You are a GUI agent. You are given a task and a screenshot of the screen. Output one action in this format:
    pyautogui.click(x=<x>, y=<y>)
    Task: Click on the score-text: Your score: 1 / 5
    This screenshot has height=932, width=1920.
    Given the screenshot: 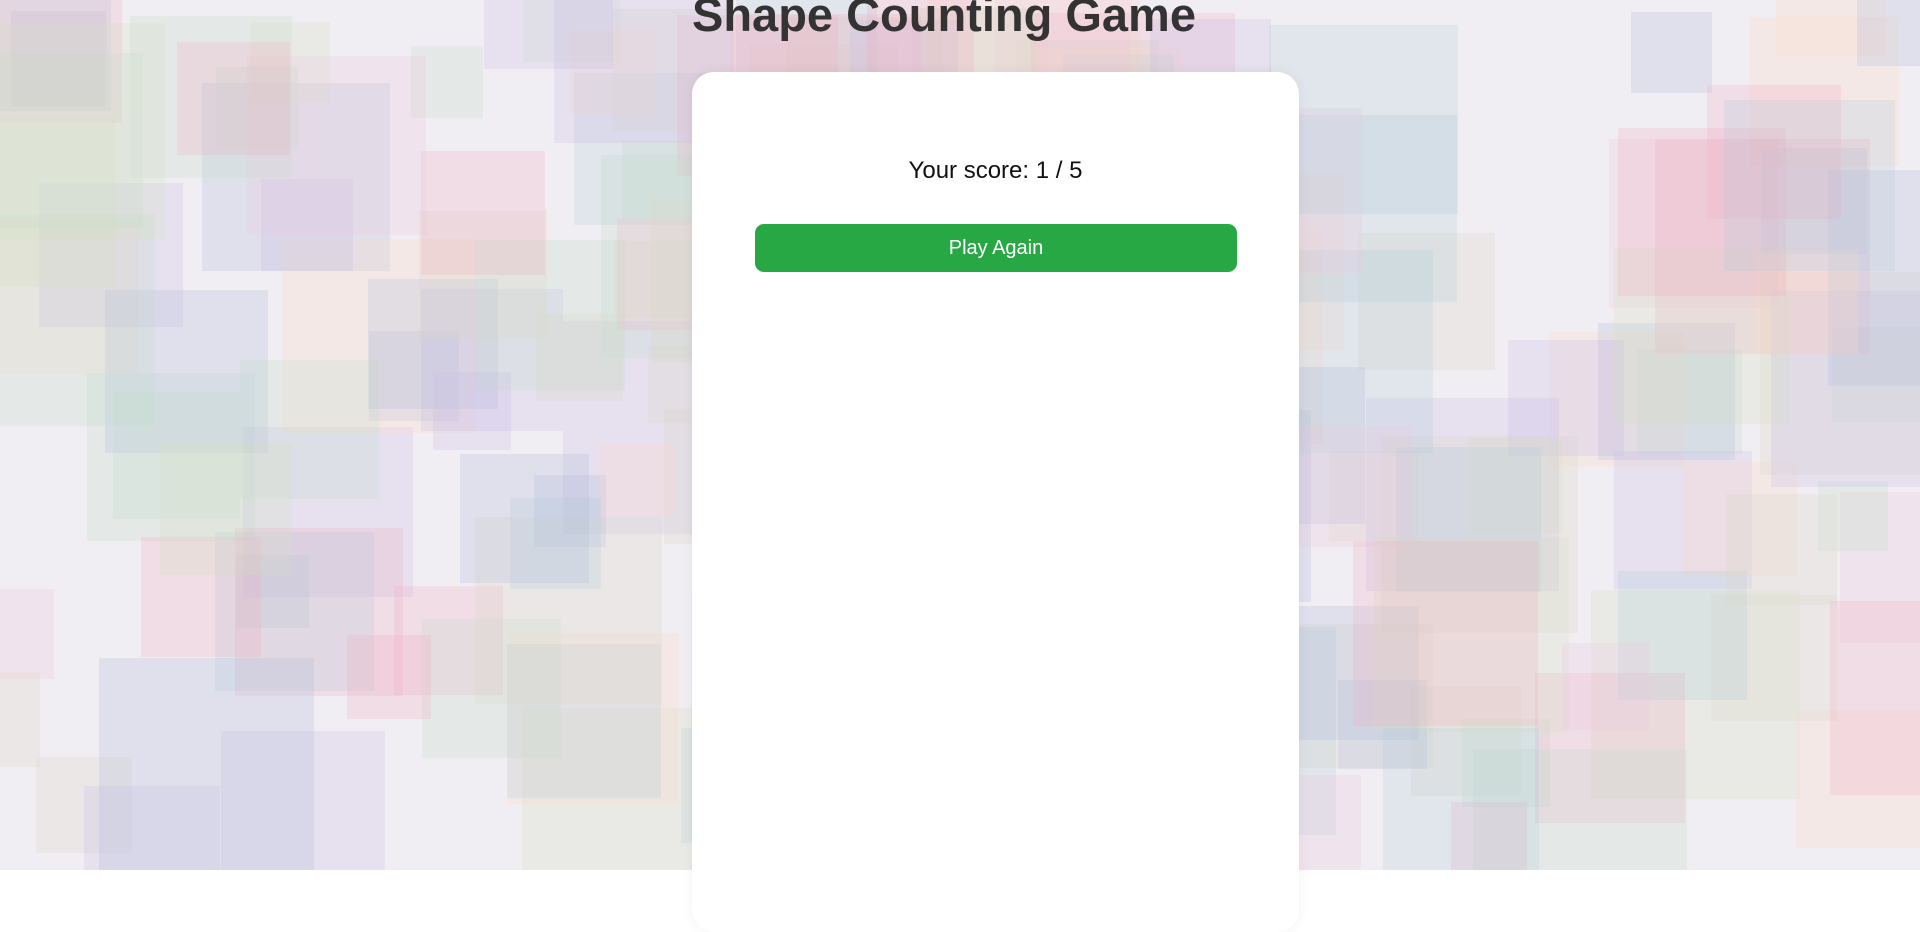 What is the action you would take?
    pyautogui.click(x=995, y=170)
    